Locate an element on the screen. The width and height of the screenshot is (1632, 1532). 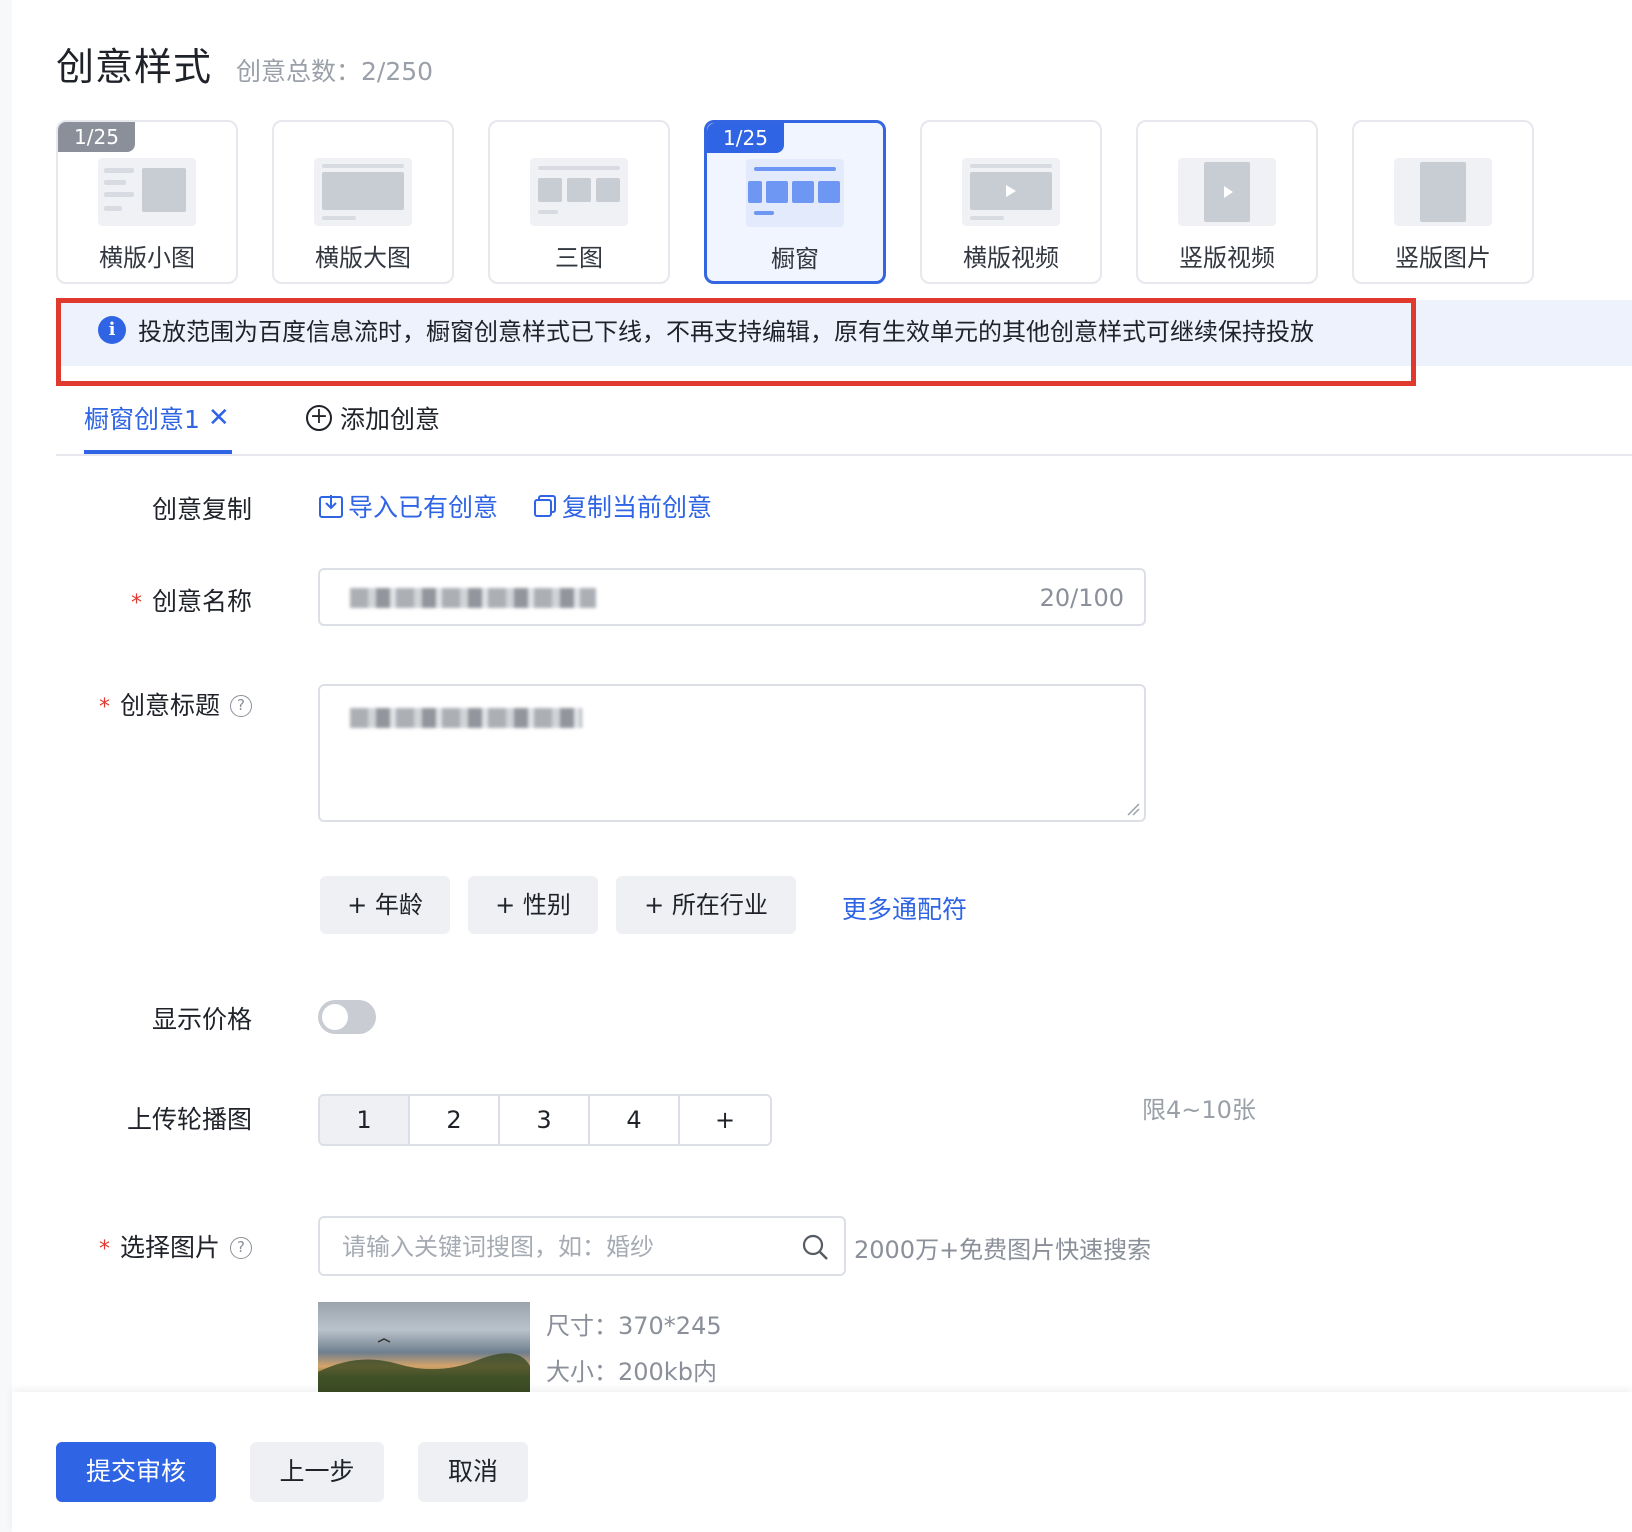
three-images-icon is located at coordinates (579, 192).